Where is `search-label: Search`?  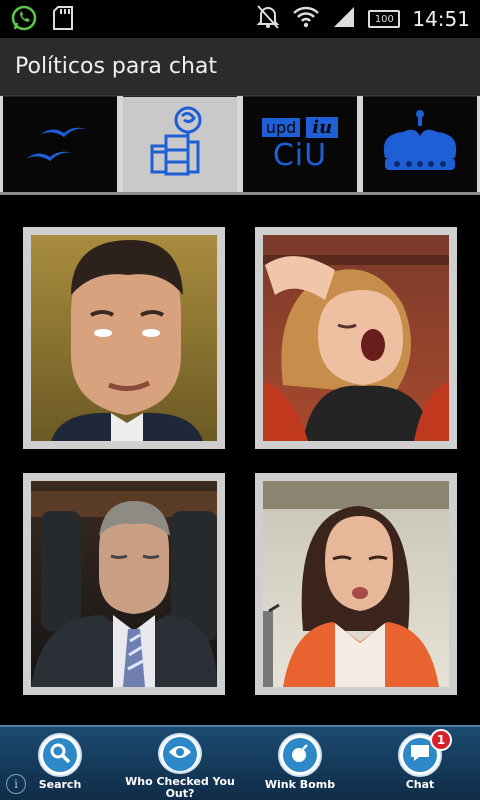 search-label: Search is located at coordinates (60, 784).